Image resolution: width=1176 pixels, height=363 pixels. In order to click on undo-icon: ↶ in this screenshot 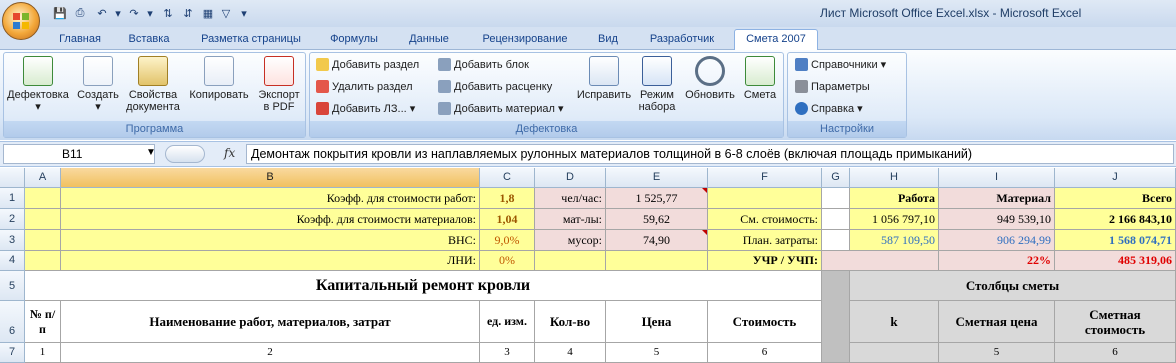, I will do `click(102, 13)`.